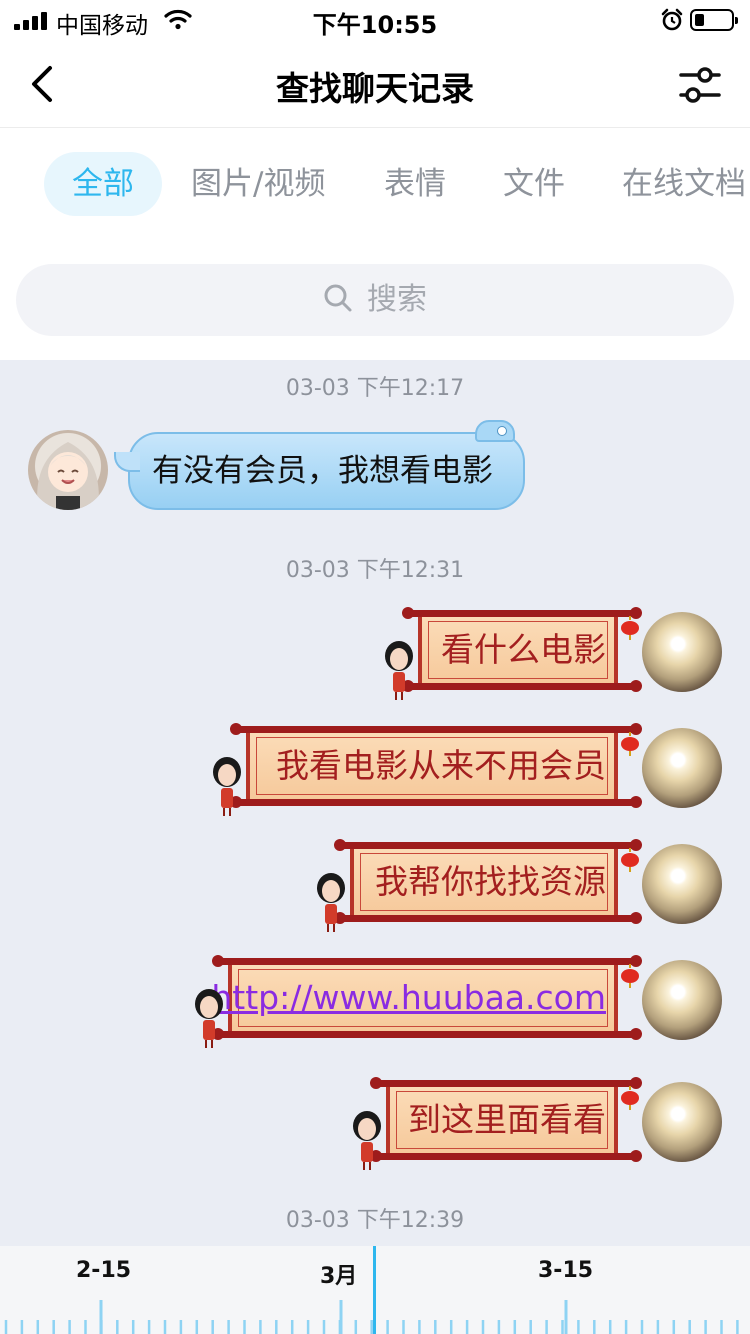  I want to click on message-text: 我看电影从来不用会员, so click(441, 765).